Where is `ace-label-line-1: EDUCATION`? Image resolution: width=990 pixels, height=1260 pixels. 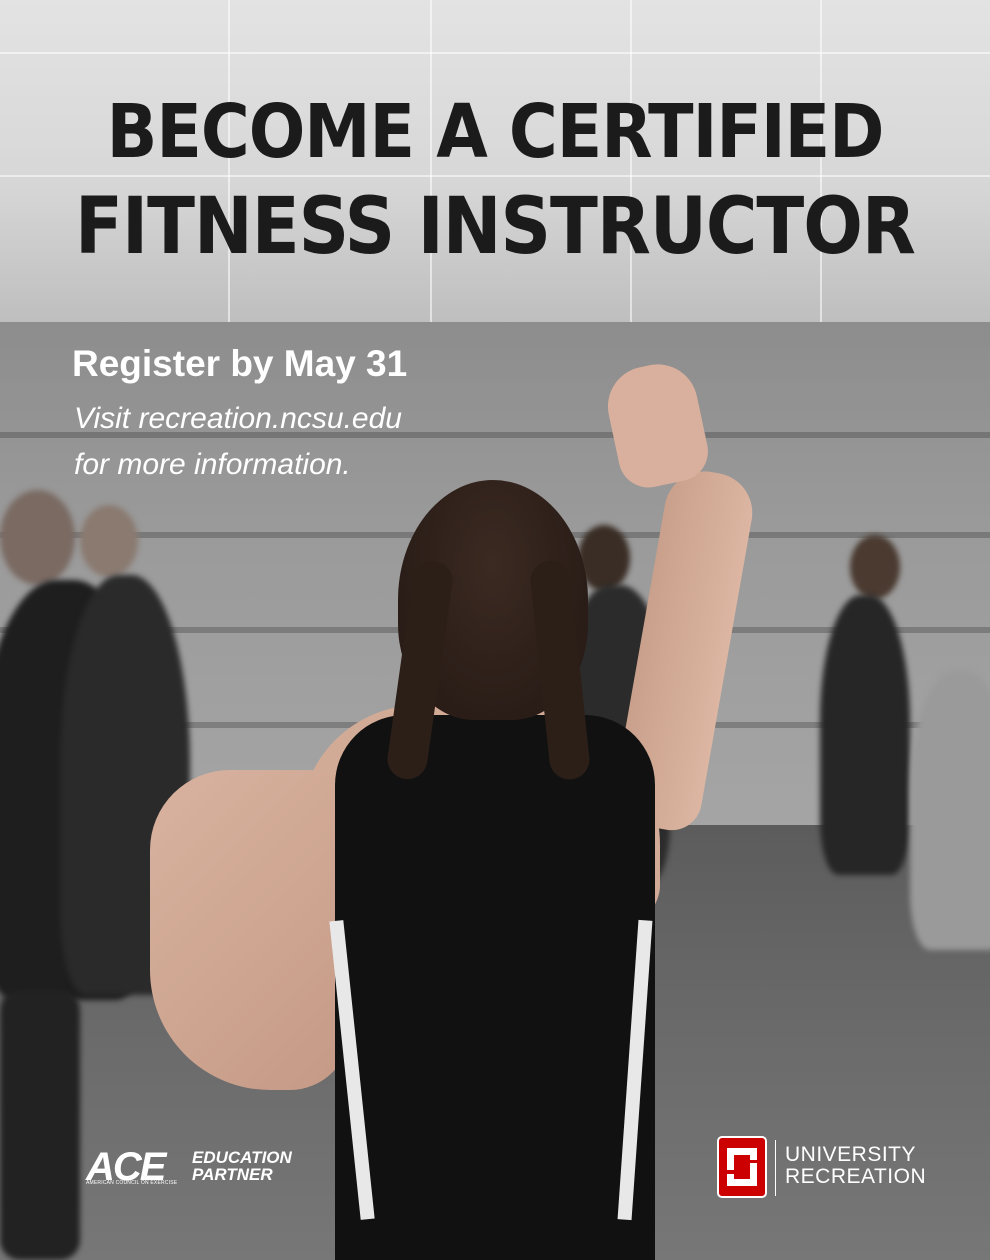 ace-label-line-1: EDUCATION is located at coordinates (242, 1157).